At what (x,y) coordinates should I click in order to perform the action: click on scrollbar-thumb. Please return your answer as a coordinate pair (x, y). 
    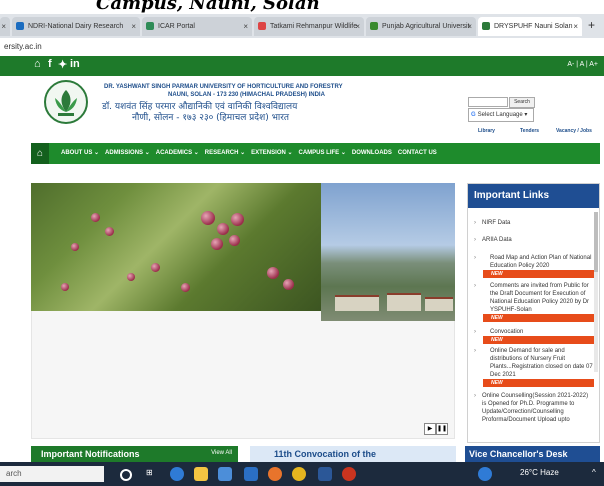
    Looking at the image, I should click on (596, 242).